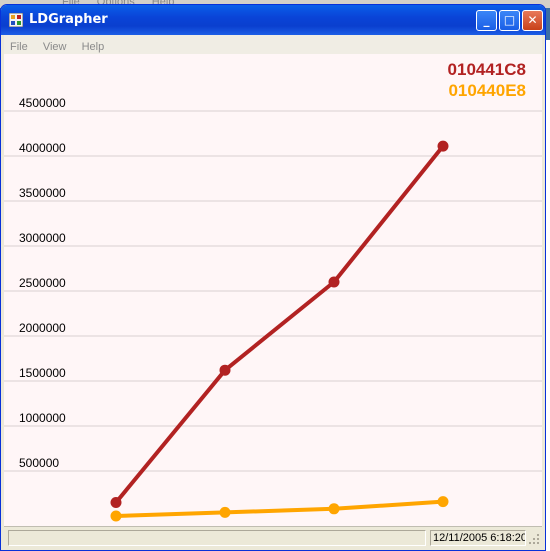 Image resolution: width=550 pixels, height=551 pixels. I want to click on y-tick-label: 2500000, so click(42, 283).